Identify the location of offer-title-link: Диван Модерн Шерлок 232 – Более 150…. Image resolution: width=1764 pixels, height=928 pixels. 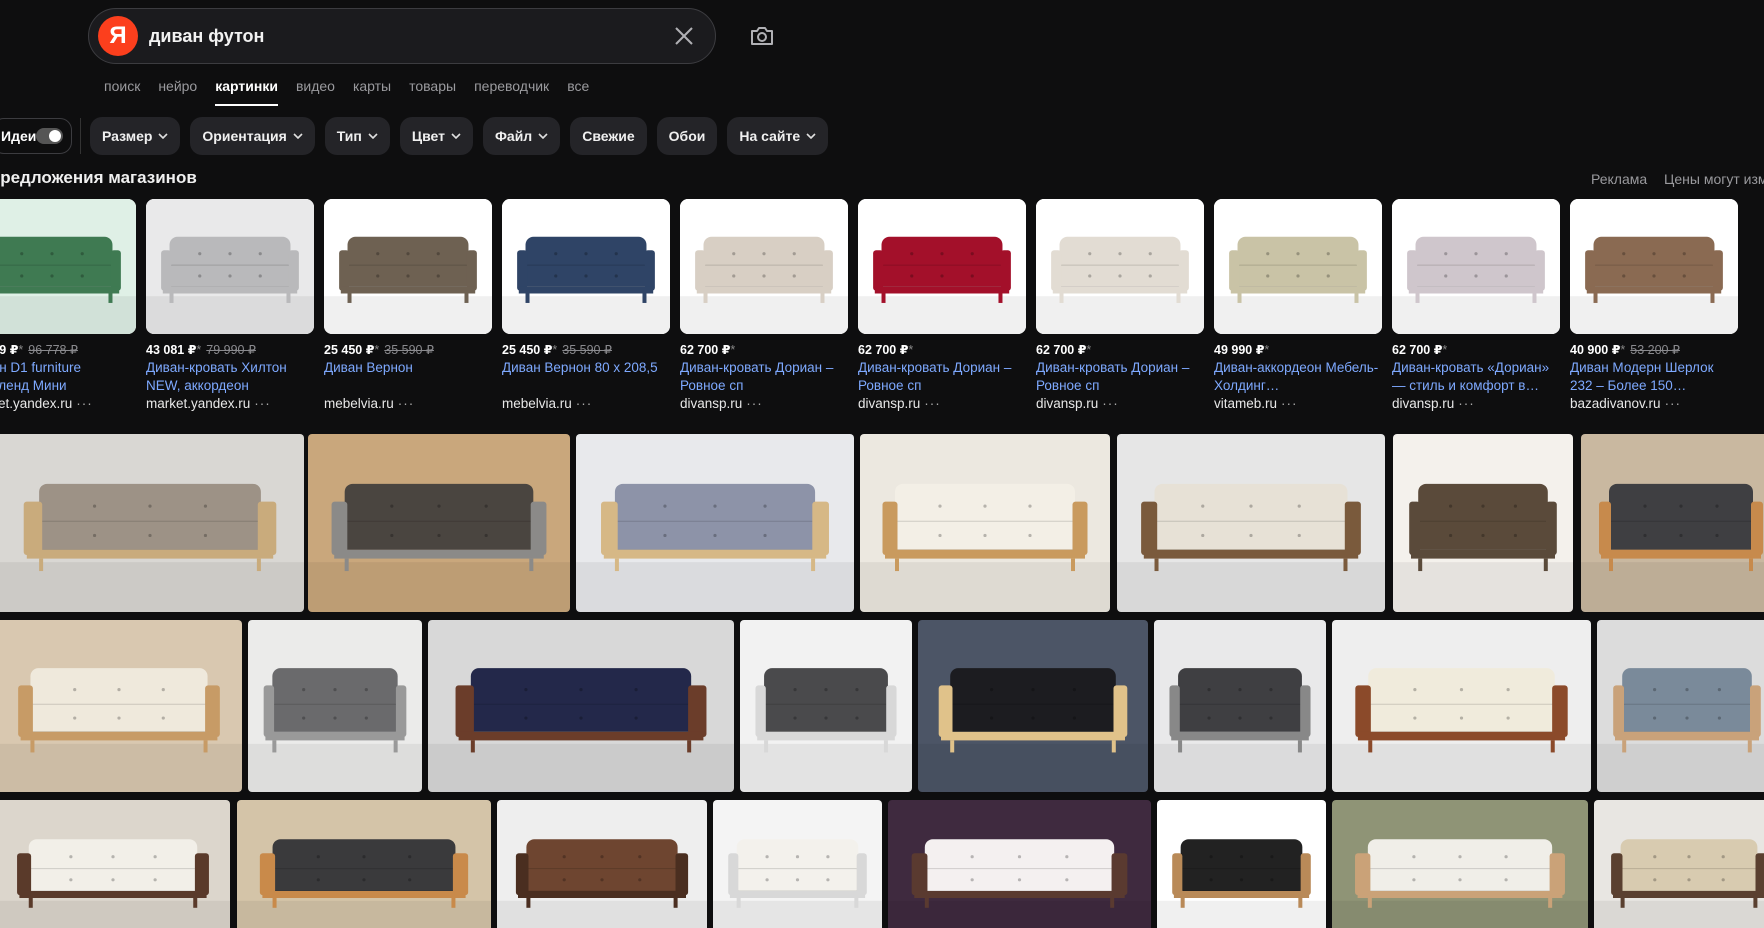
(1654, 377).